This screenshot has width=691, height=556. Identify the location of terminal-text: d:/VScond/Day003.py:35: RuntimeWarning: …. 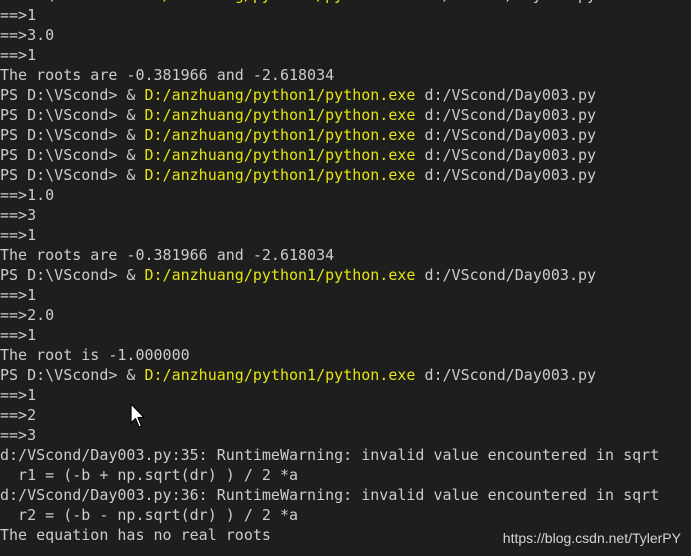
(330, 455).